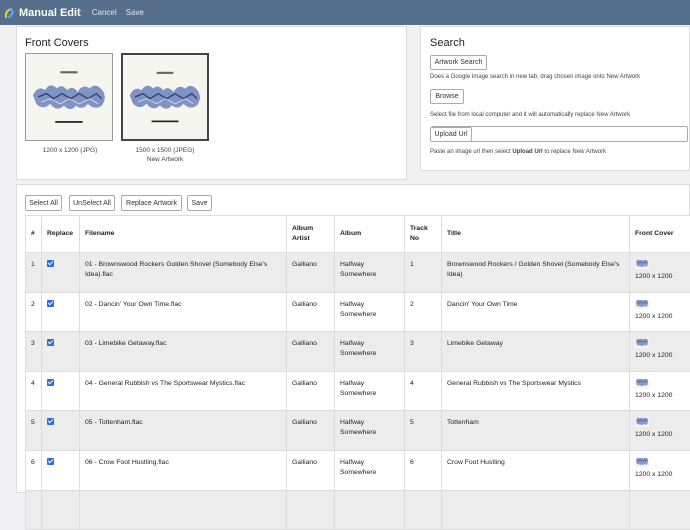  Describe the element at coordinates (43, 203) in the screenshot. I see `select-all-button: Select All` at that location.